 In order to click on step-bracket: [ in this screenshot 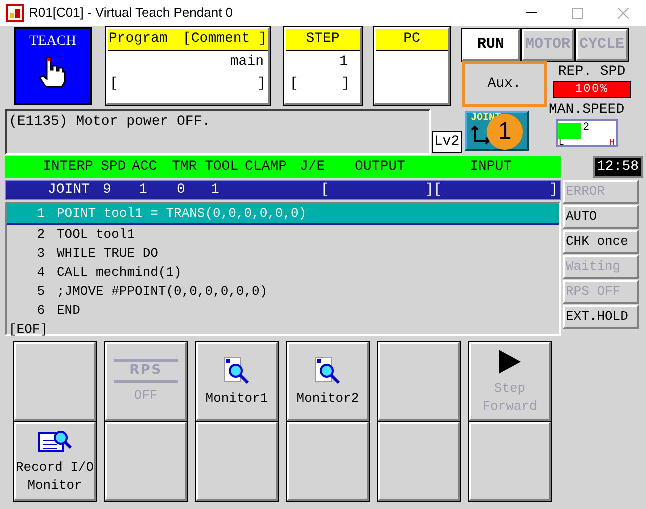, I will do `click(294, 84)`.